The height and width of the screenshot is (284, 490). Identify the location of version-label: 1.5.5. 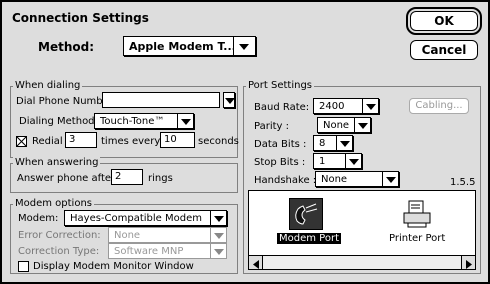
(463, 182).